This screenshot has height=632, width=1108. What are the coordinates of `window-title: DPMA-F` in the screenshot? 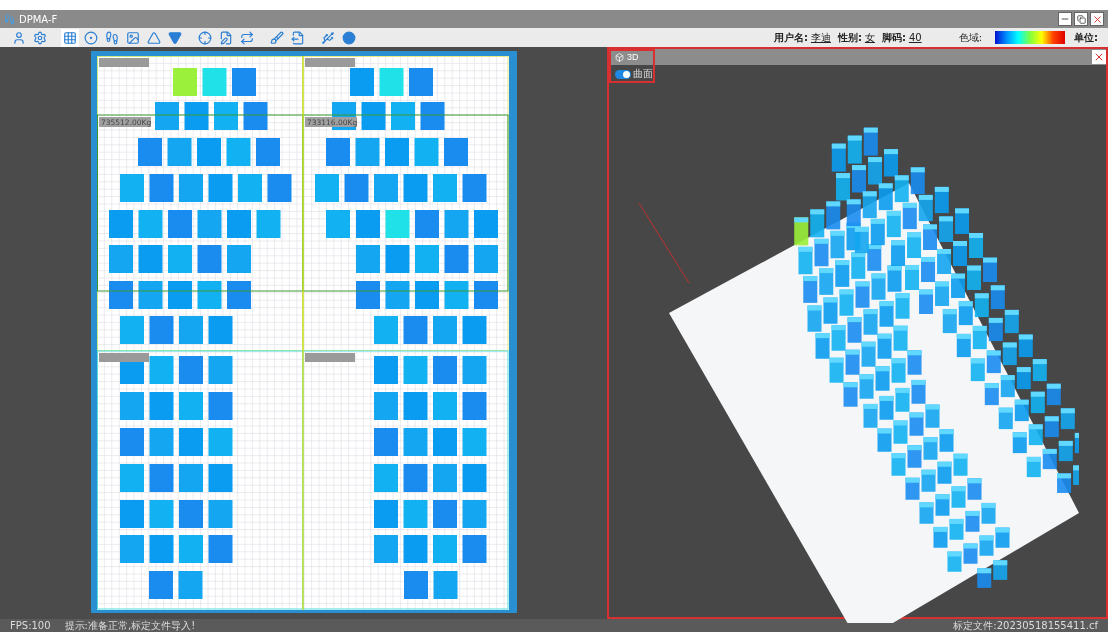 It's located at (38, 19).